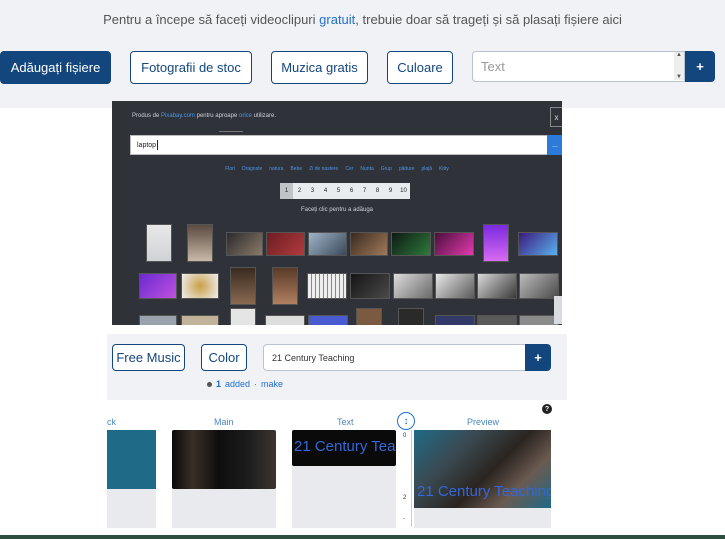 This screenshot has height=539, width=725. Describe the element at coordinates (394, 357) in the screenshot. I see `overlay-text-input: 21 Century Teaching` at that location.